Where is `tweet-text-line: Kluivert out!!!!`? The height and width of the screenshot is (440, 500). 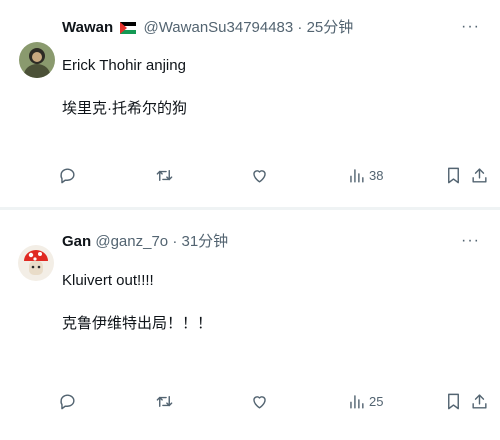
tweet-text-line: Kluivert out!!!! is located at coordinates (108, 280).